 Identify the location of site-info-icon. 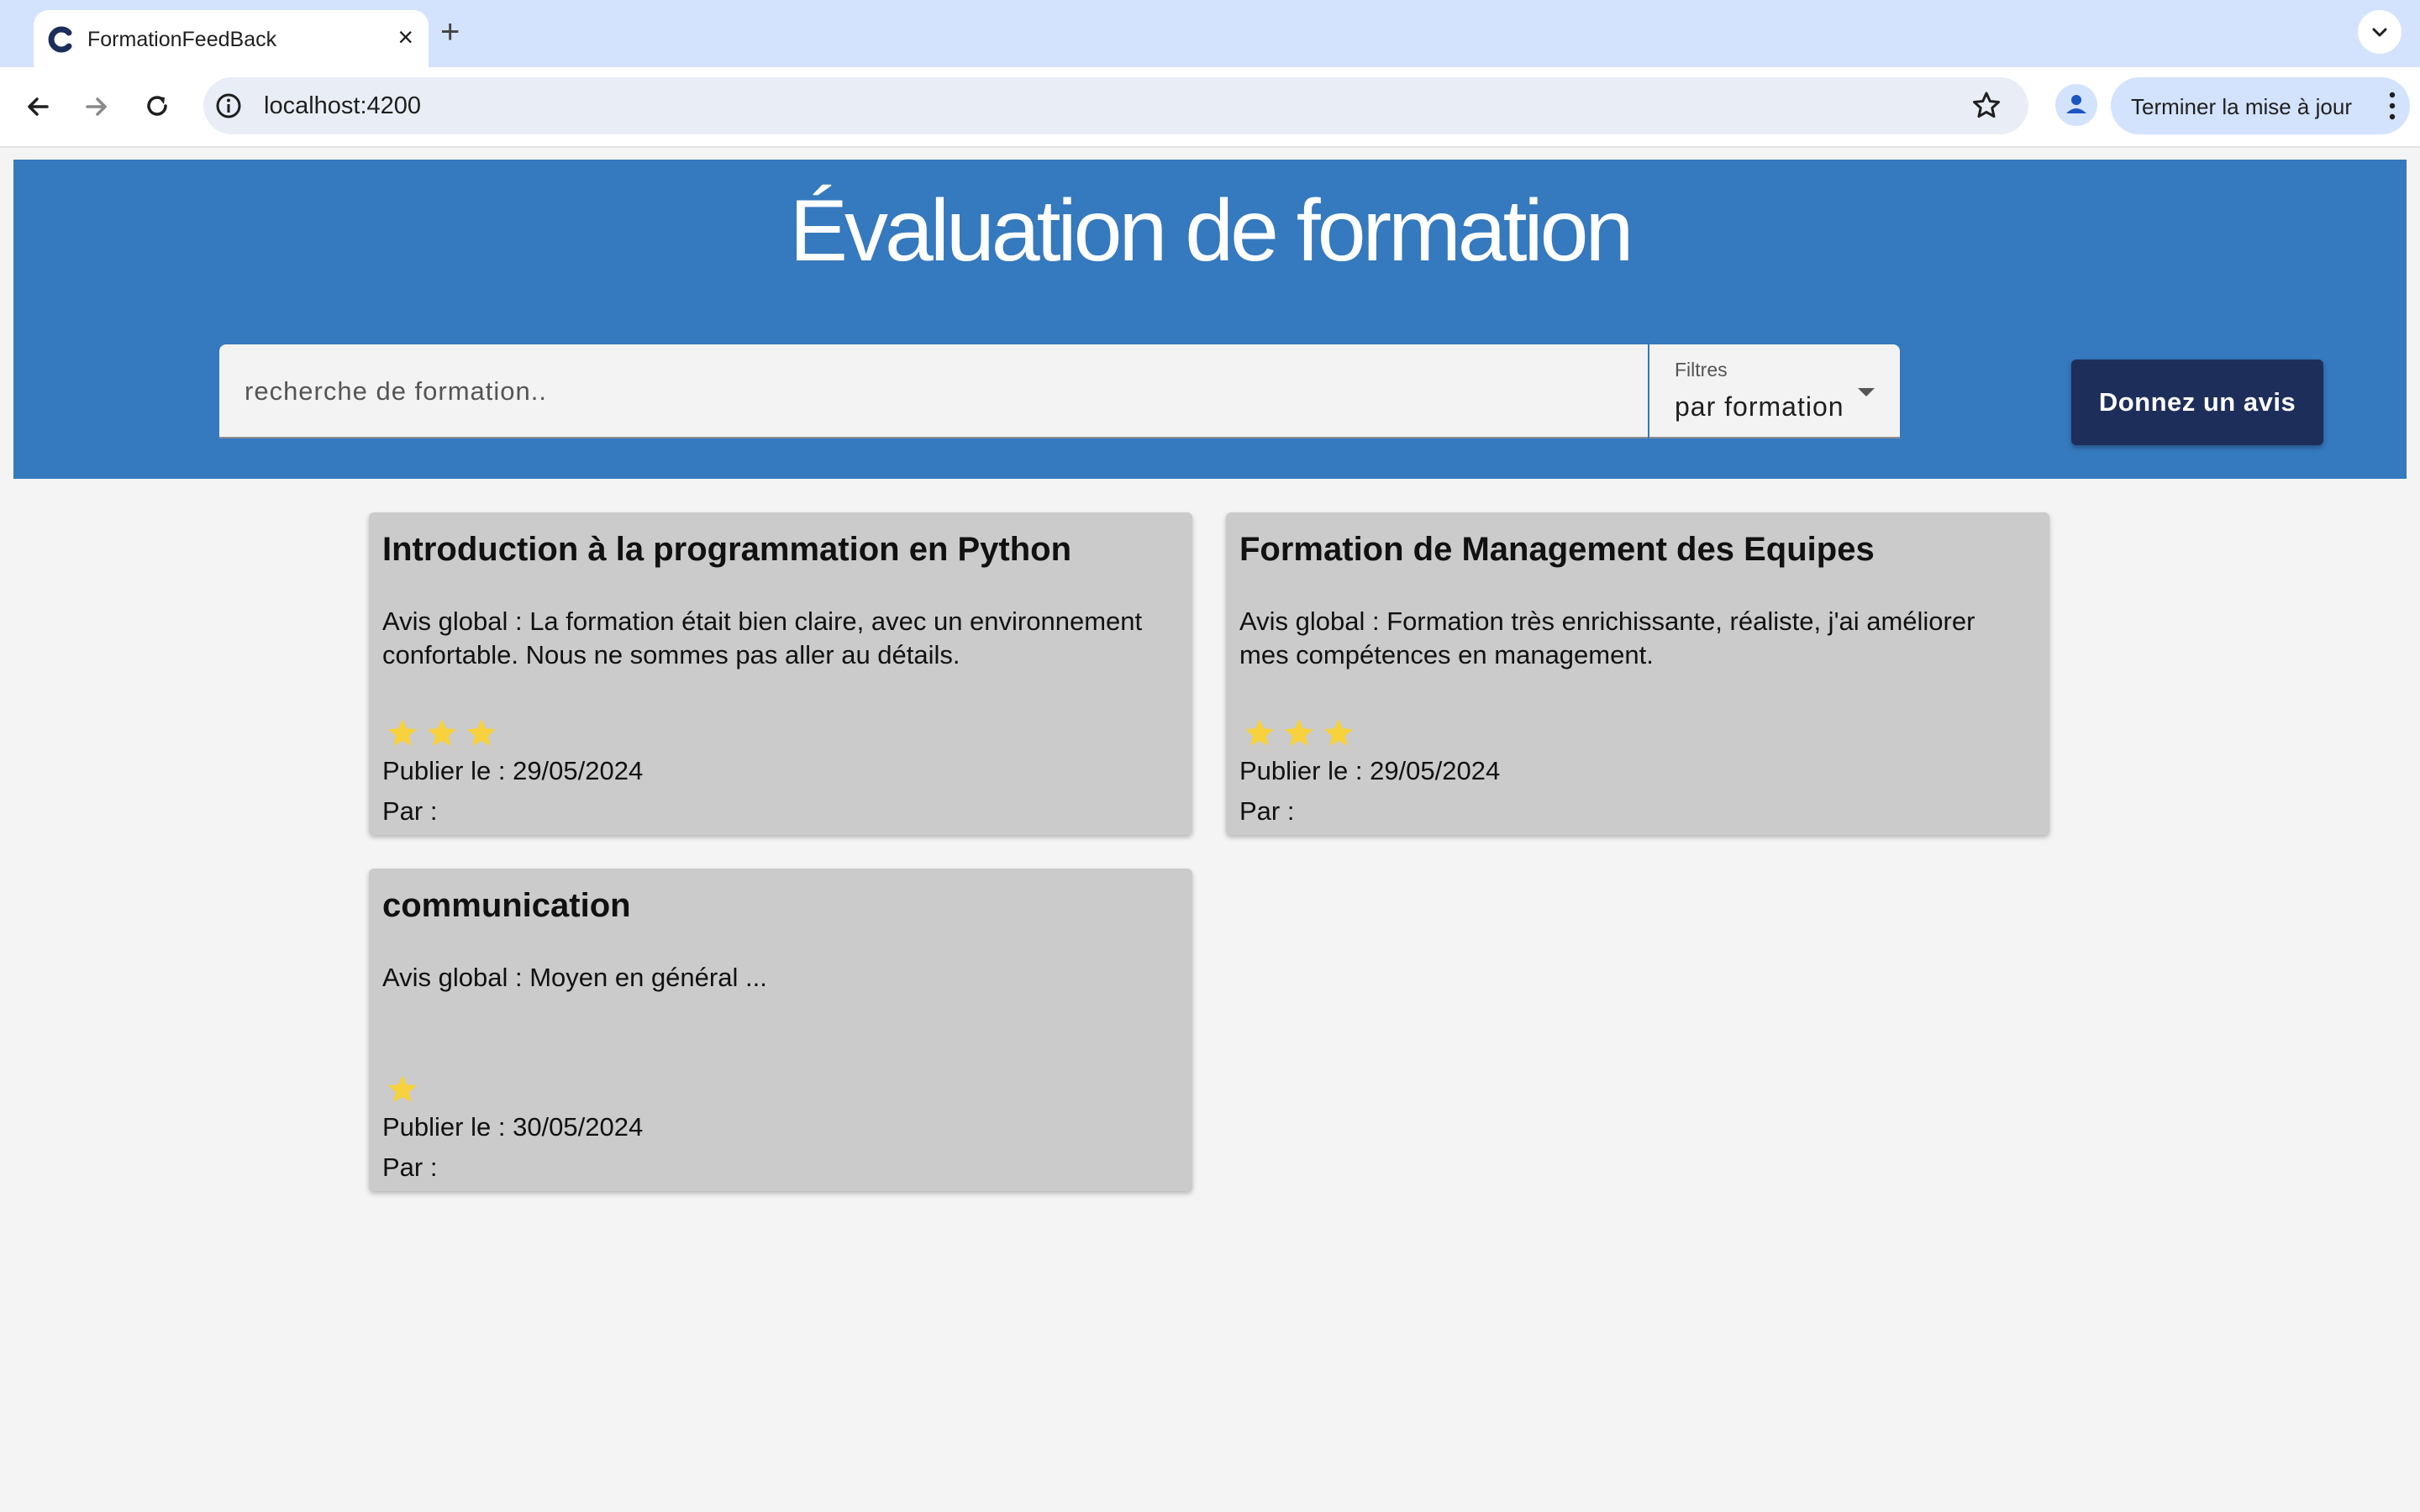
(228, 106).